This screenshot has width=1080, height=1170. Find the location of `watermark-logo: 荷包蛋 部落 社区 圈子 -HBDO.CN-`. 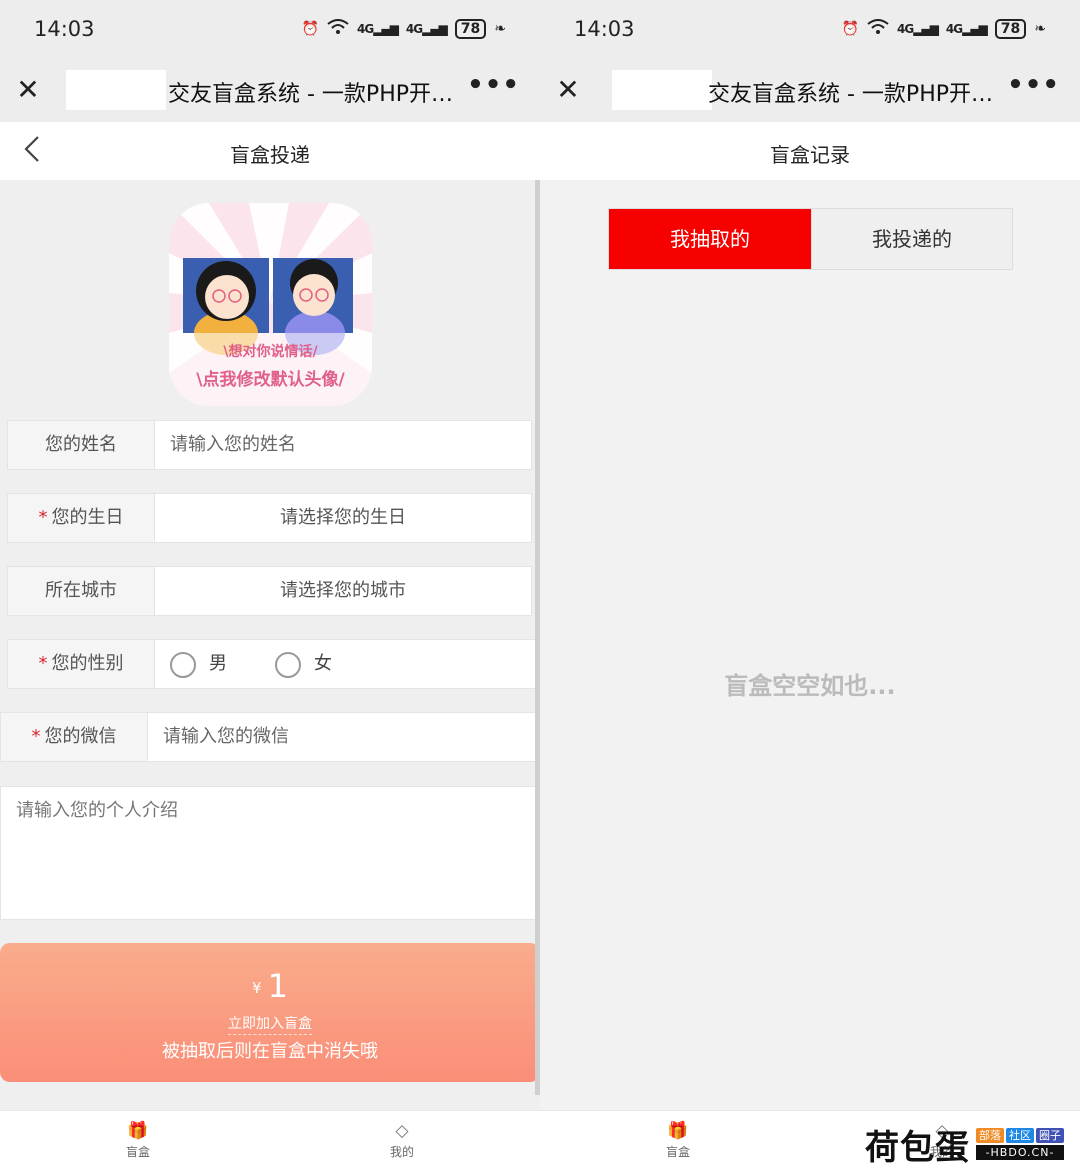

watermark-logo: 荷包蛋 部落 社区 圈子 -HBDO.CN- is located at coordinates (964, 1145).